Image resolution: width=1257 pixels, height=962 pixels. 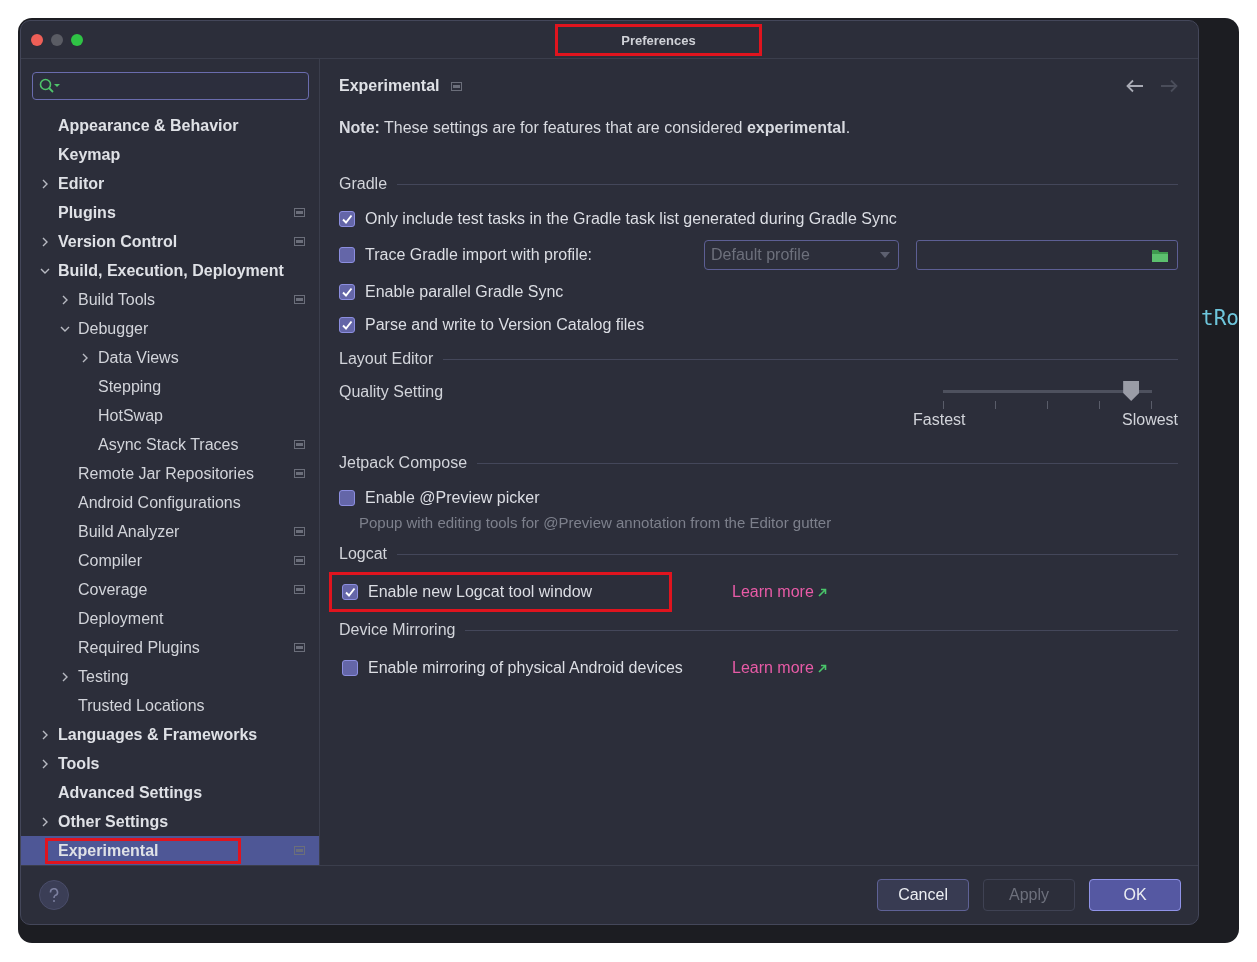 I want to click on sidebar-item: Advanced Settings, so click(x=170, y=792).